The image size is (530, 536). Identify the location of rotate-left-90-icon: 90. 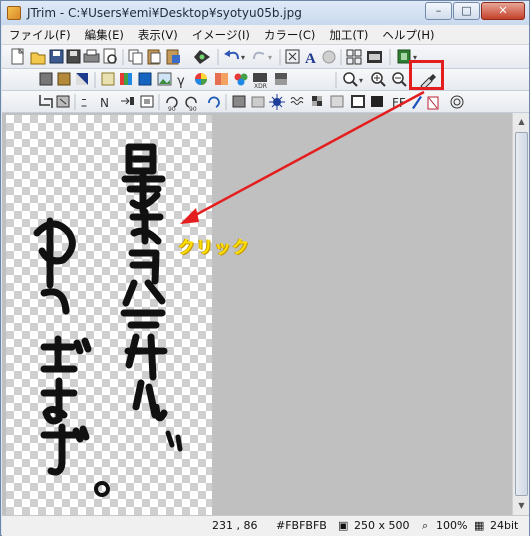
(172, 104).